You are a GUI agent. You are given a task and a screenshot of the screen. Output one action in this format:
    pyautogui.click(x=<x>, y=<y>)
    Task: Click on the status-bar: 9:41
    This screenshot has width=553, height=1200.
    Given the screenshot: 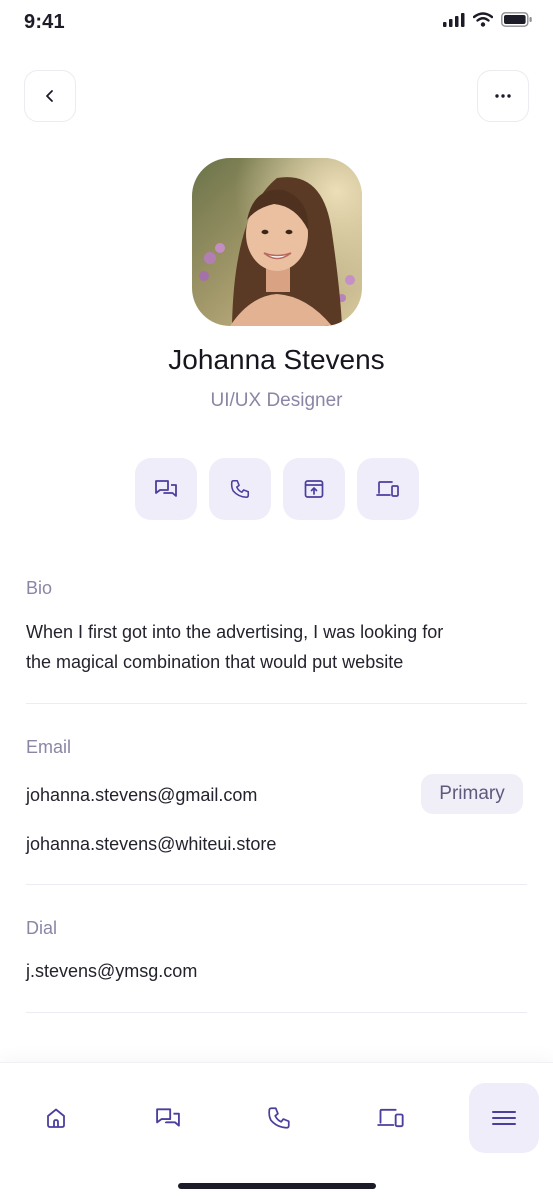 What is the action you would take?
    pyautogui.click(x=276, y=23)
    